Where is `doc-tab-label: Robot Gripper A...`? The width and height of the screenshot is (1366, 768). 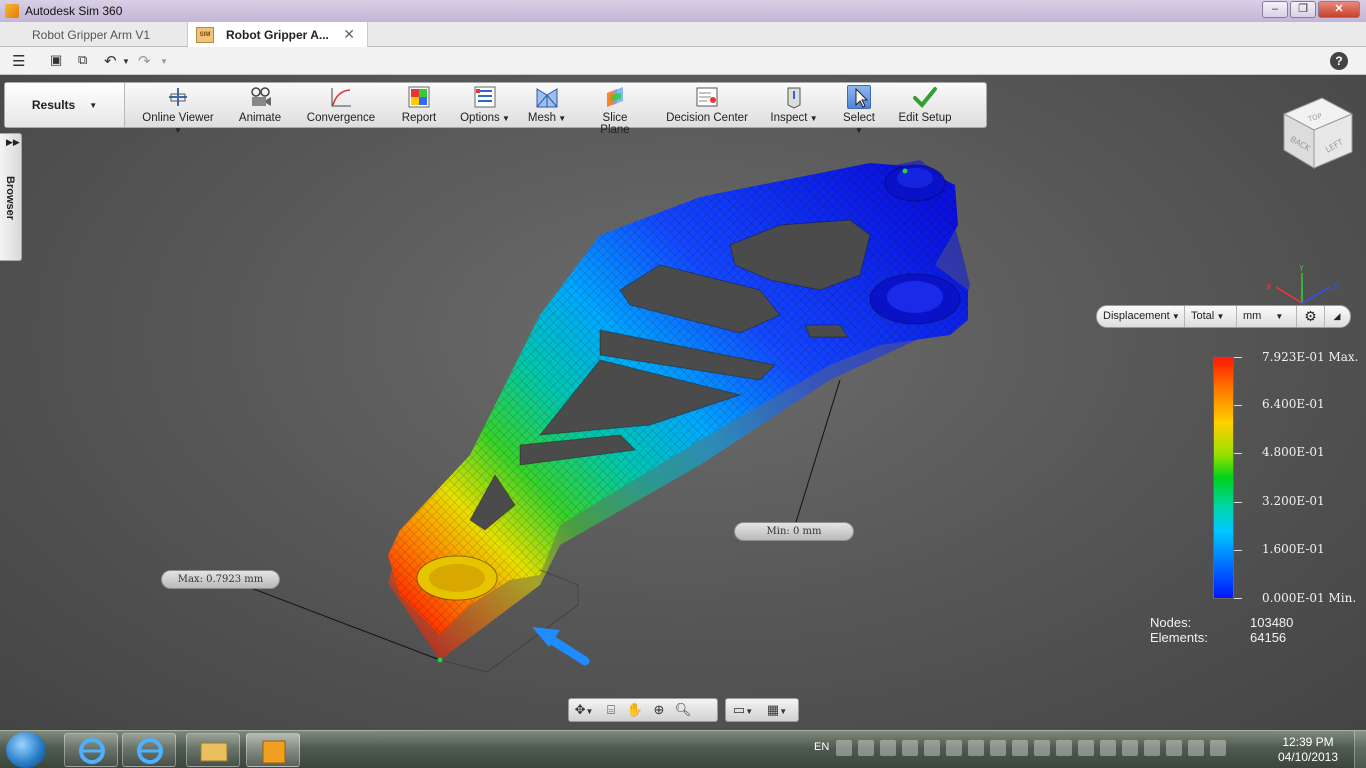 doc-tab-label: Robot Gripper A... is located at coordinates (277, 34).